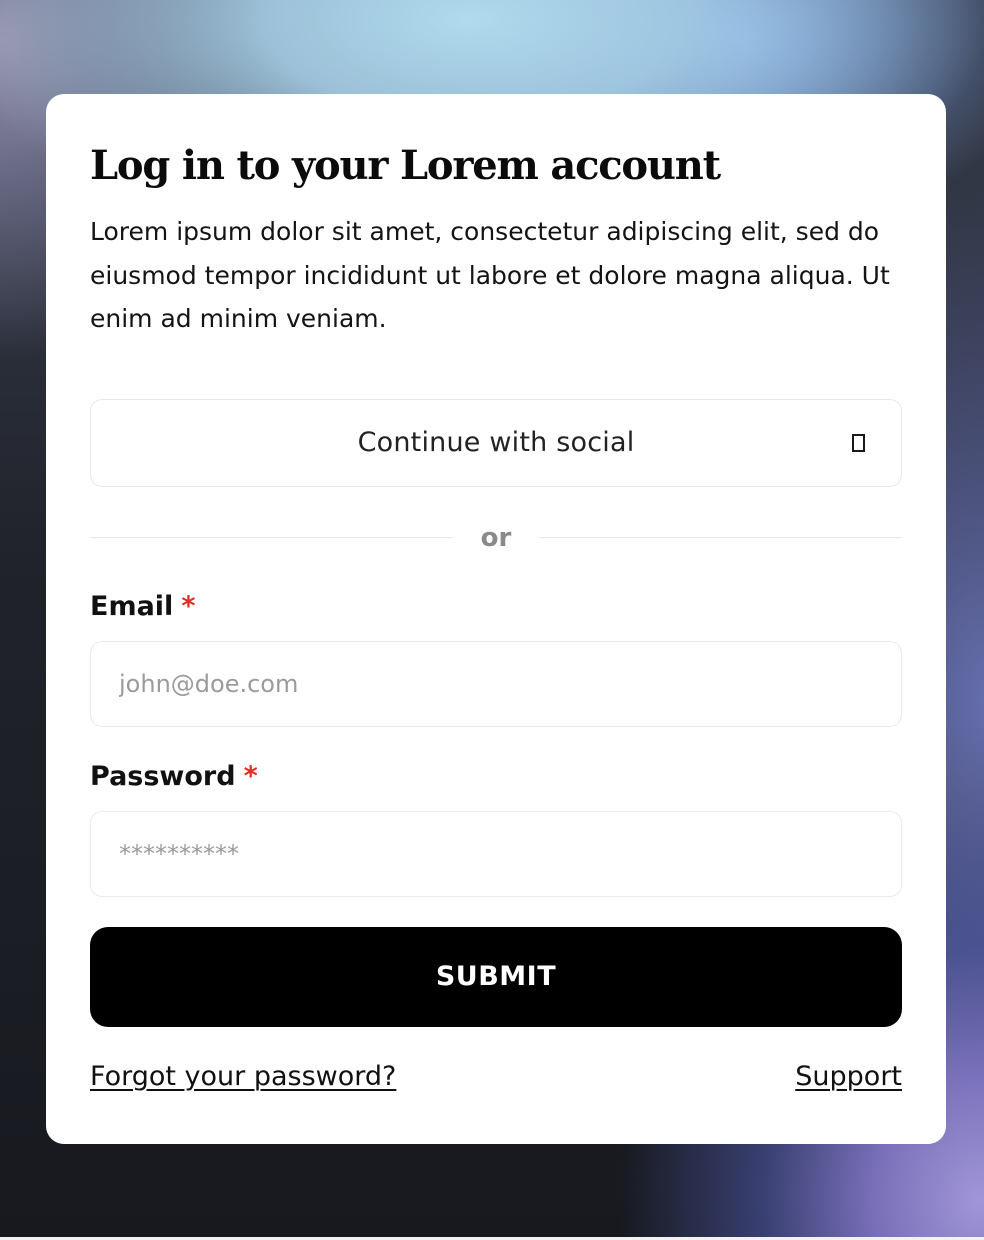 The width and height of the screenshot is (984, 1240). Describe the element at coordinates (243, 1076) in the screenshot. I see `forgot-password-link: Forgot your password?` at that location.